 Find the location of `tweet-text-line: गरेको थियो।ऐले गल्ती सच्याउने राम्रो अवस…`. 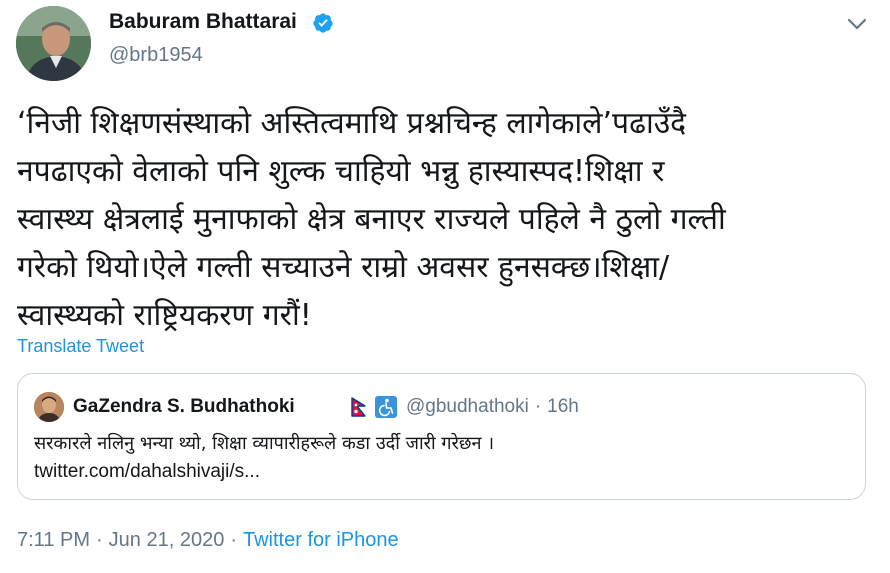

tweet-text-line: गरेको थियो।ऐले गल्ती सच्याउने राम्रो अवस… is located at coordinates (343, 267).